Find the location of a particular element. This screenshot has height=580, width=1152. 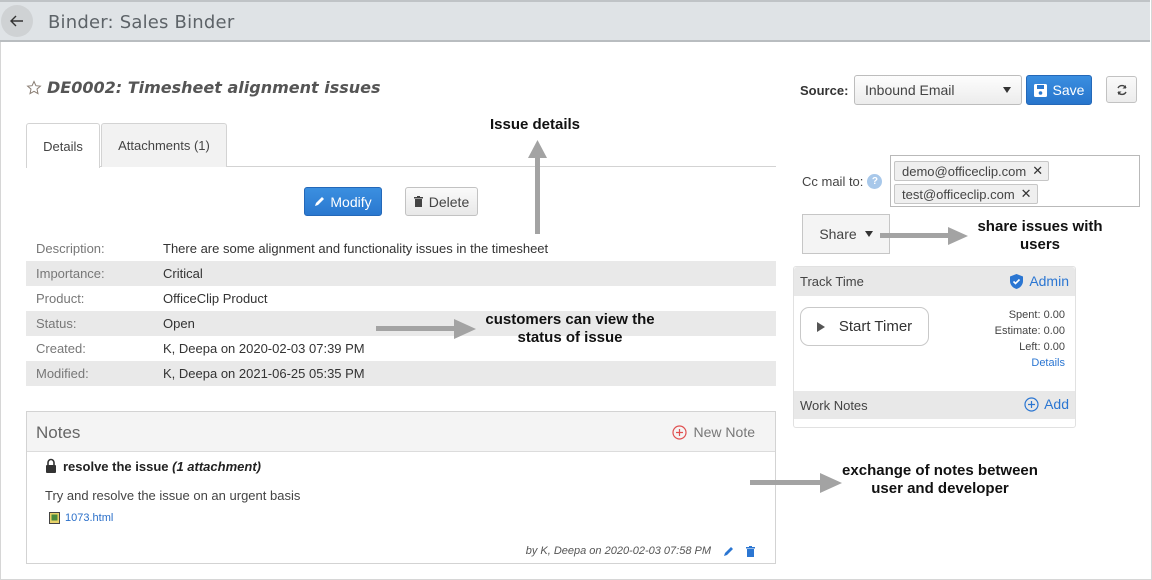

time-estimate: Estimate: 0.00 is located at coordinates (1029, 331).